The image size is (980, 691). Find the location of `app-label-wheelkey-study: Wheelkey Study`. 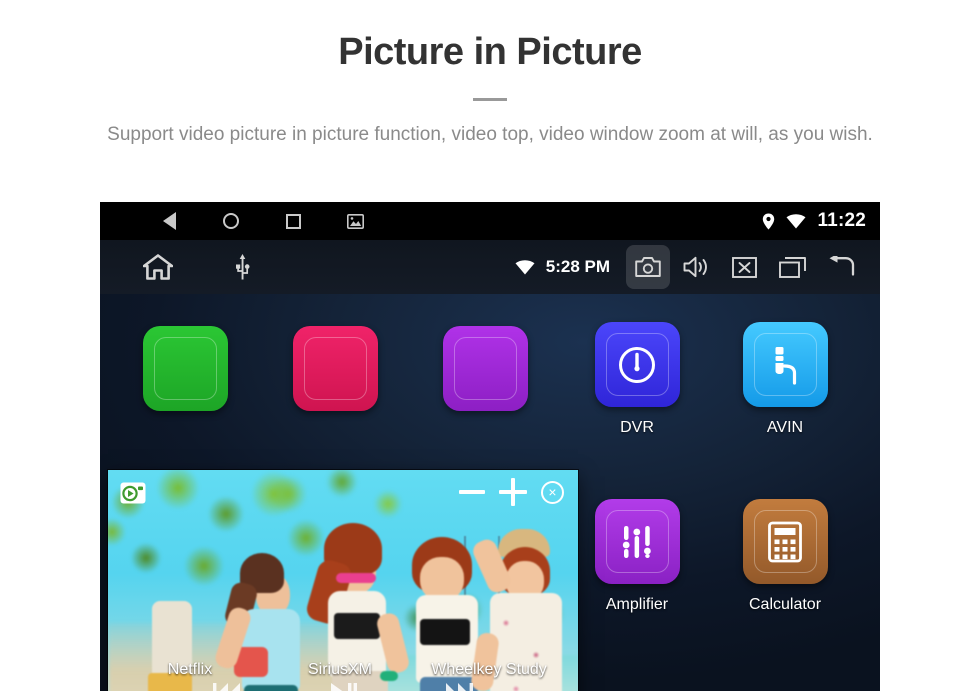

app-label-wheelkey-study: Wheelkey Study is located at coordinates (489, 669).